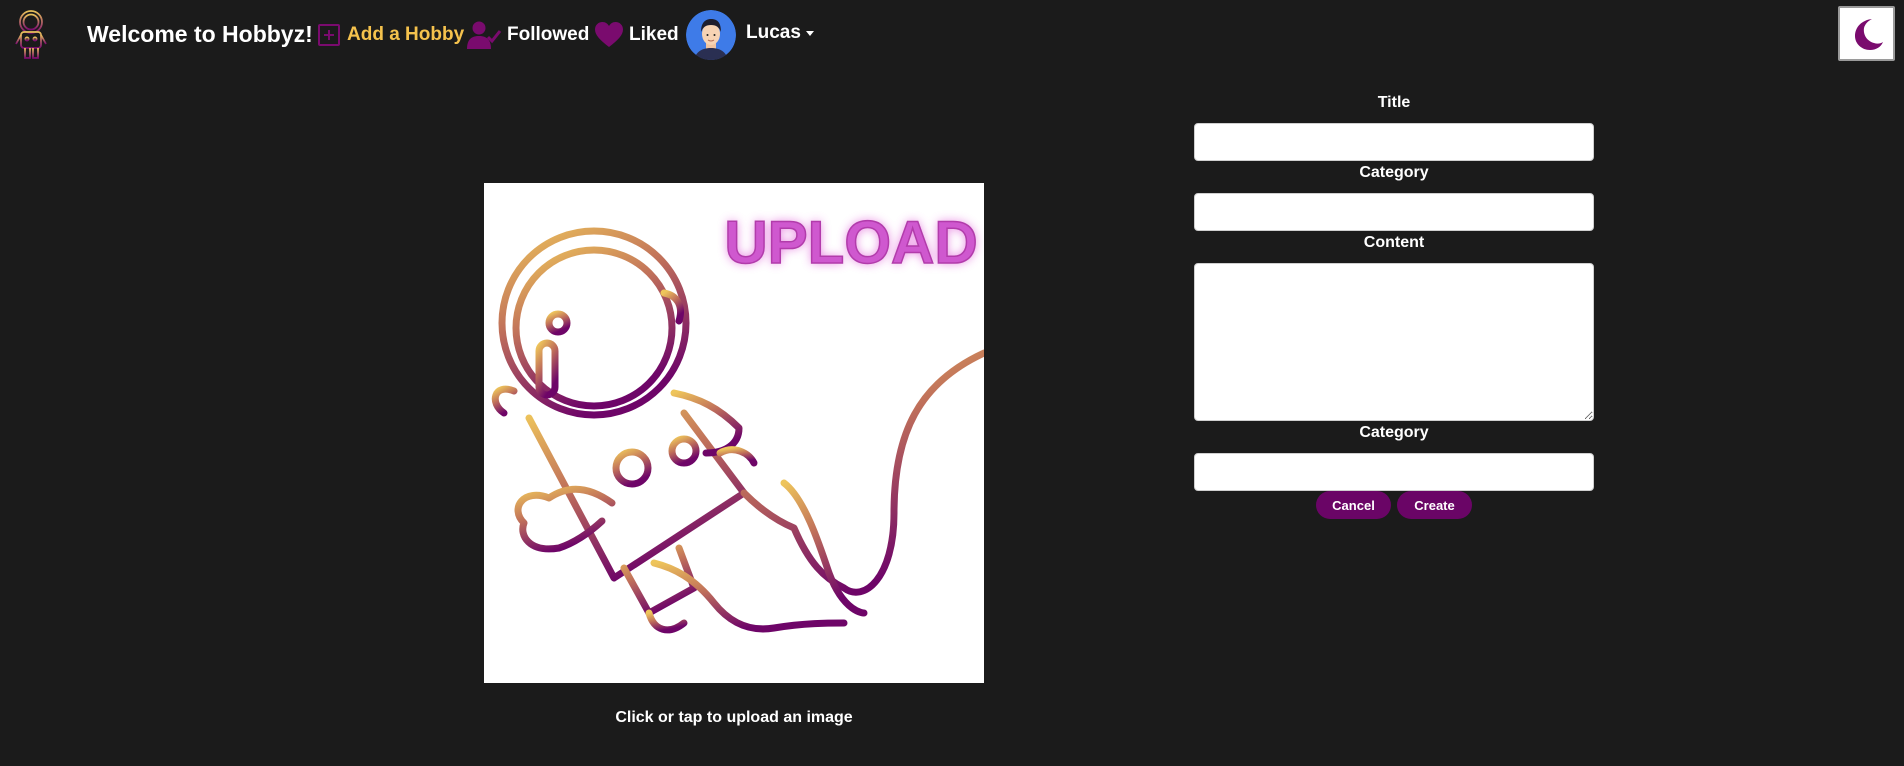  What do you see at coordinates (1394, 505) in the screenshot?
I see `form-buttons: Cancel Create` at bounding box center [1394, 505].